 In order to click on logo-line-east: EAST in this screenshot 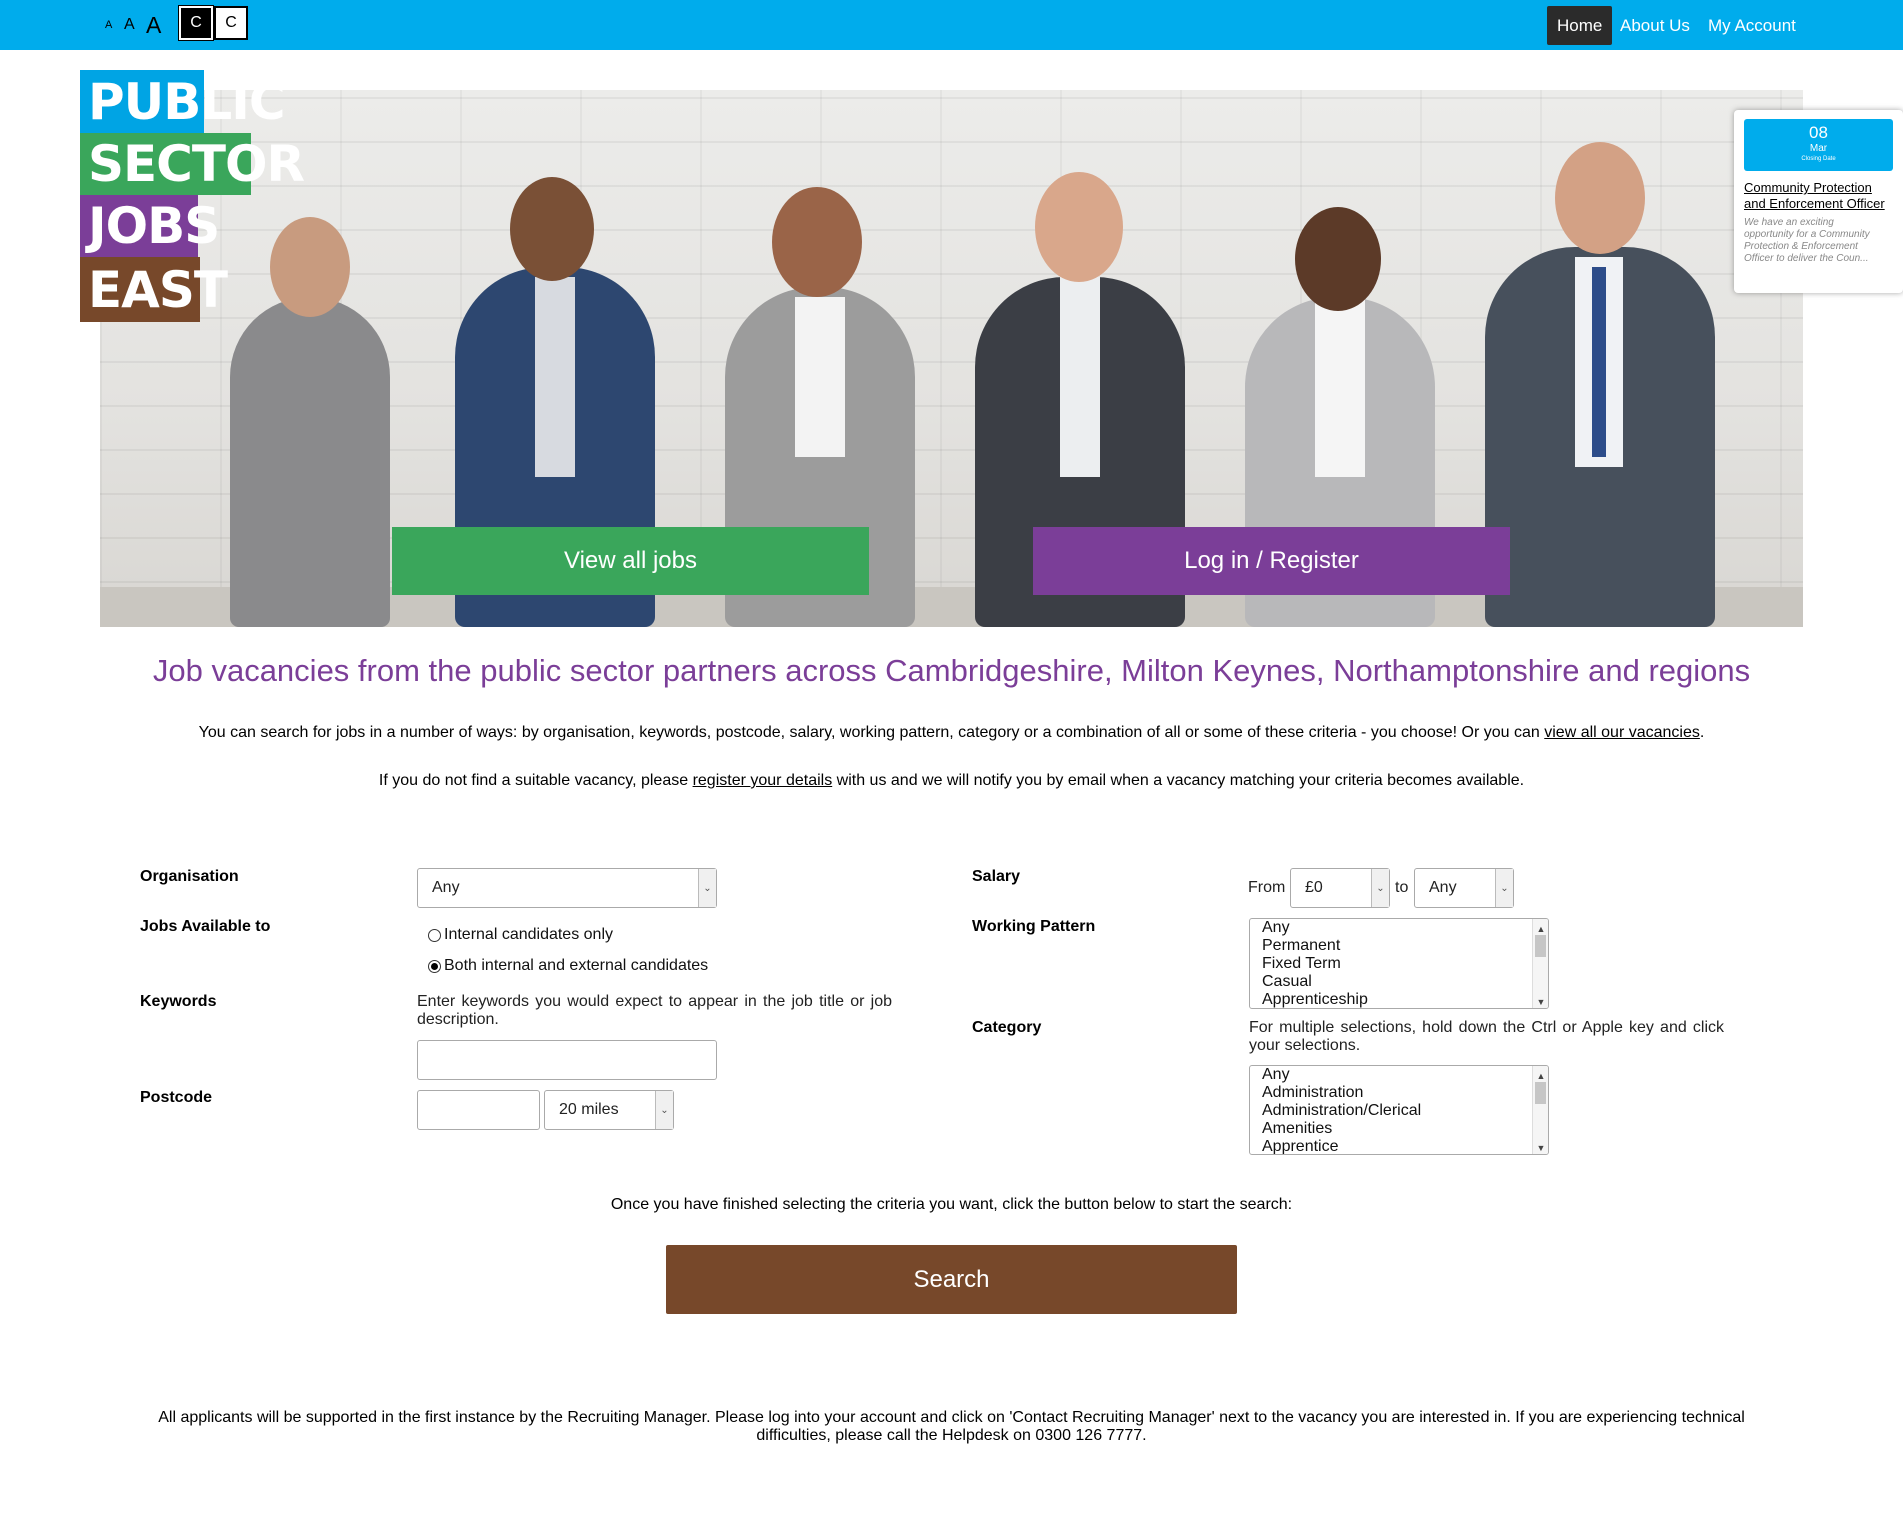, I will do `click(154, 289)`.